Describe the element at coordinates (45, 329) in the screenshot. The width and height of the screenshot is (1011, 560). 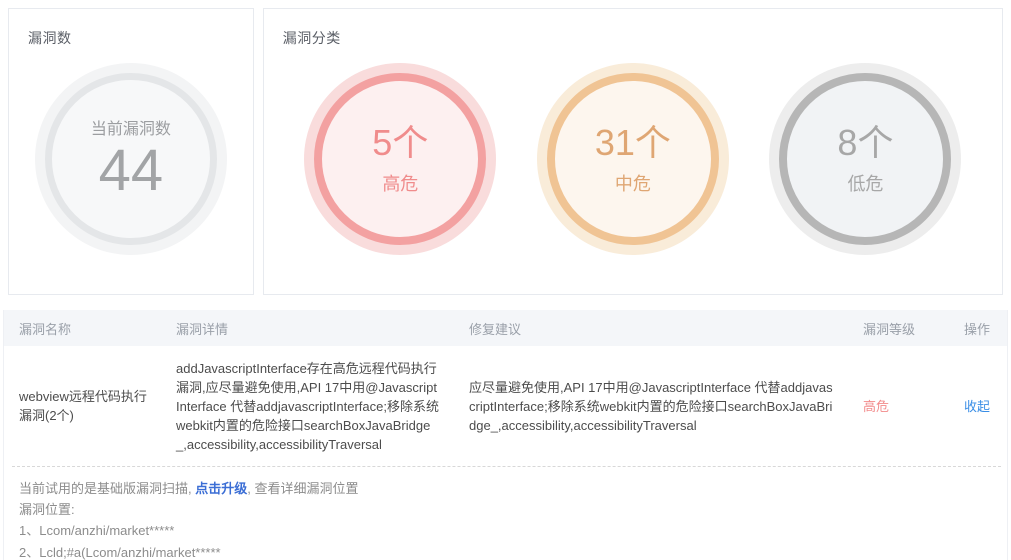
I see `column-header-name: 漏洞名称` at that location.